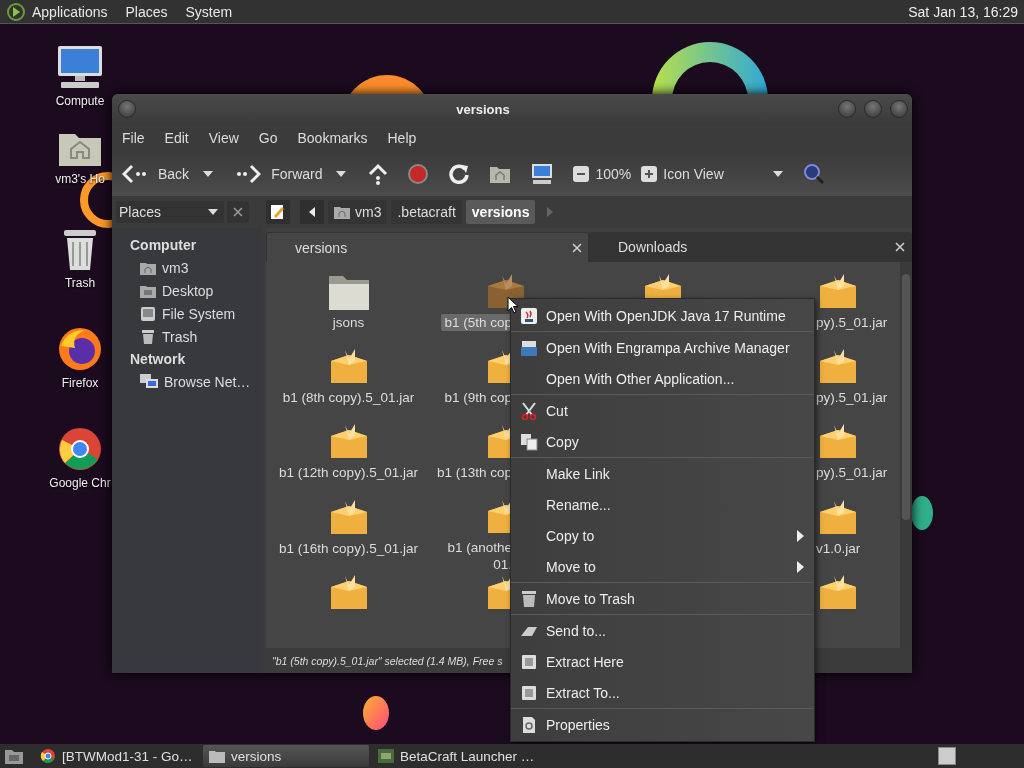 This screenshot has width=1024, height=768. I want to click on path-crumb: versions, so click(500, 212).